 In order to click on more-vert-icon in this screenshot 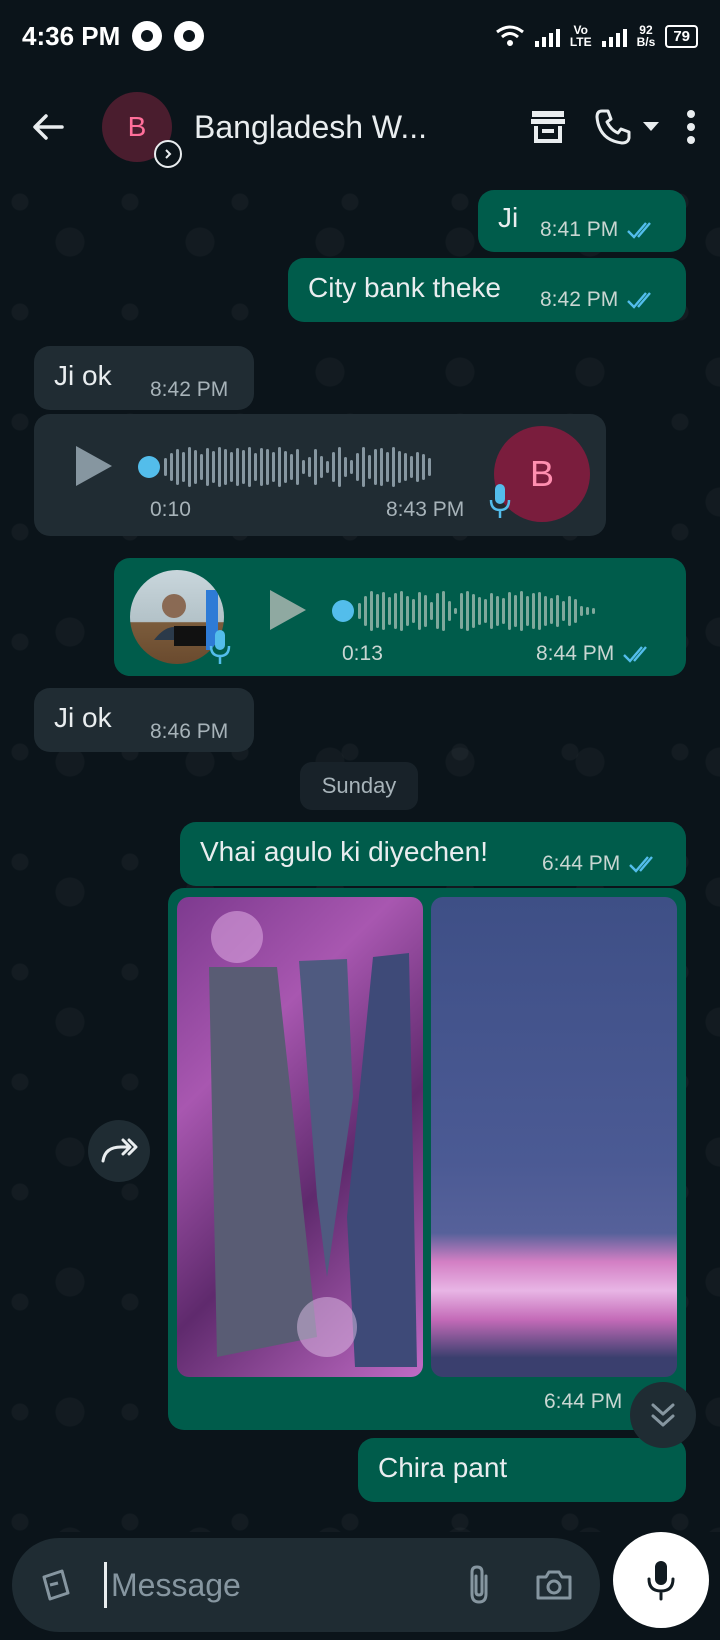, I will do `click(691, 127)`.